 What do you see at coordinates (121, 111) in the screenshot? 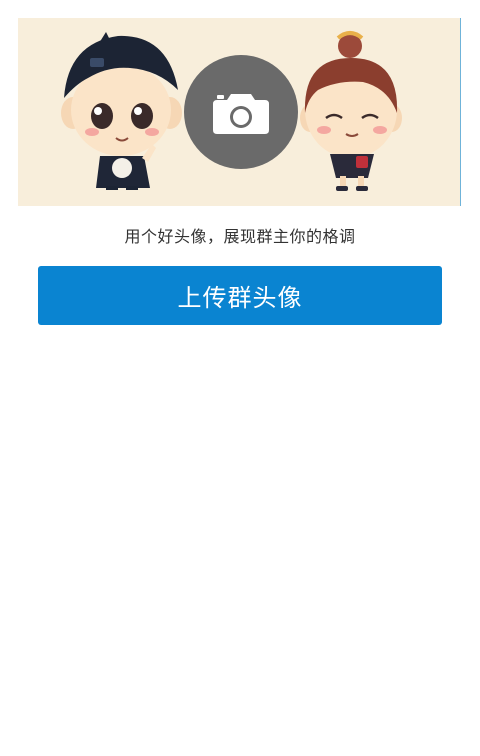
I see `cartoon-boy` at bounding box center [121, 111].